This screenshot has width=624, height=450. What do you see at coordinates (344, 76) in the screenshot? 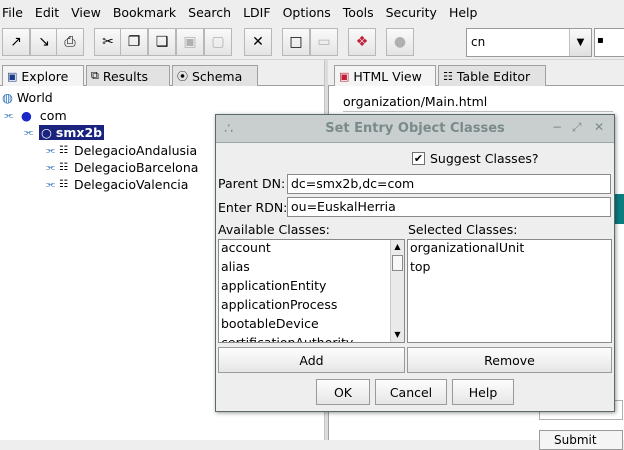
I see `html-icon: ▣` at bounding box center [344, 76].